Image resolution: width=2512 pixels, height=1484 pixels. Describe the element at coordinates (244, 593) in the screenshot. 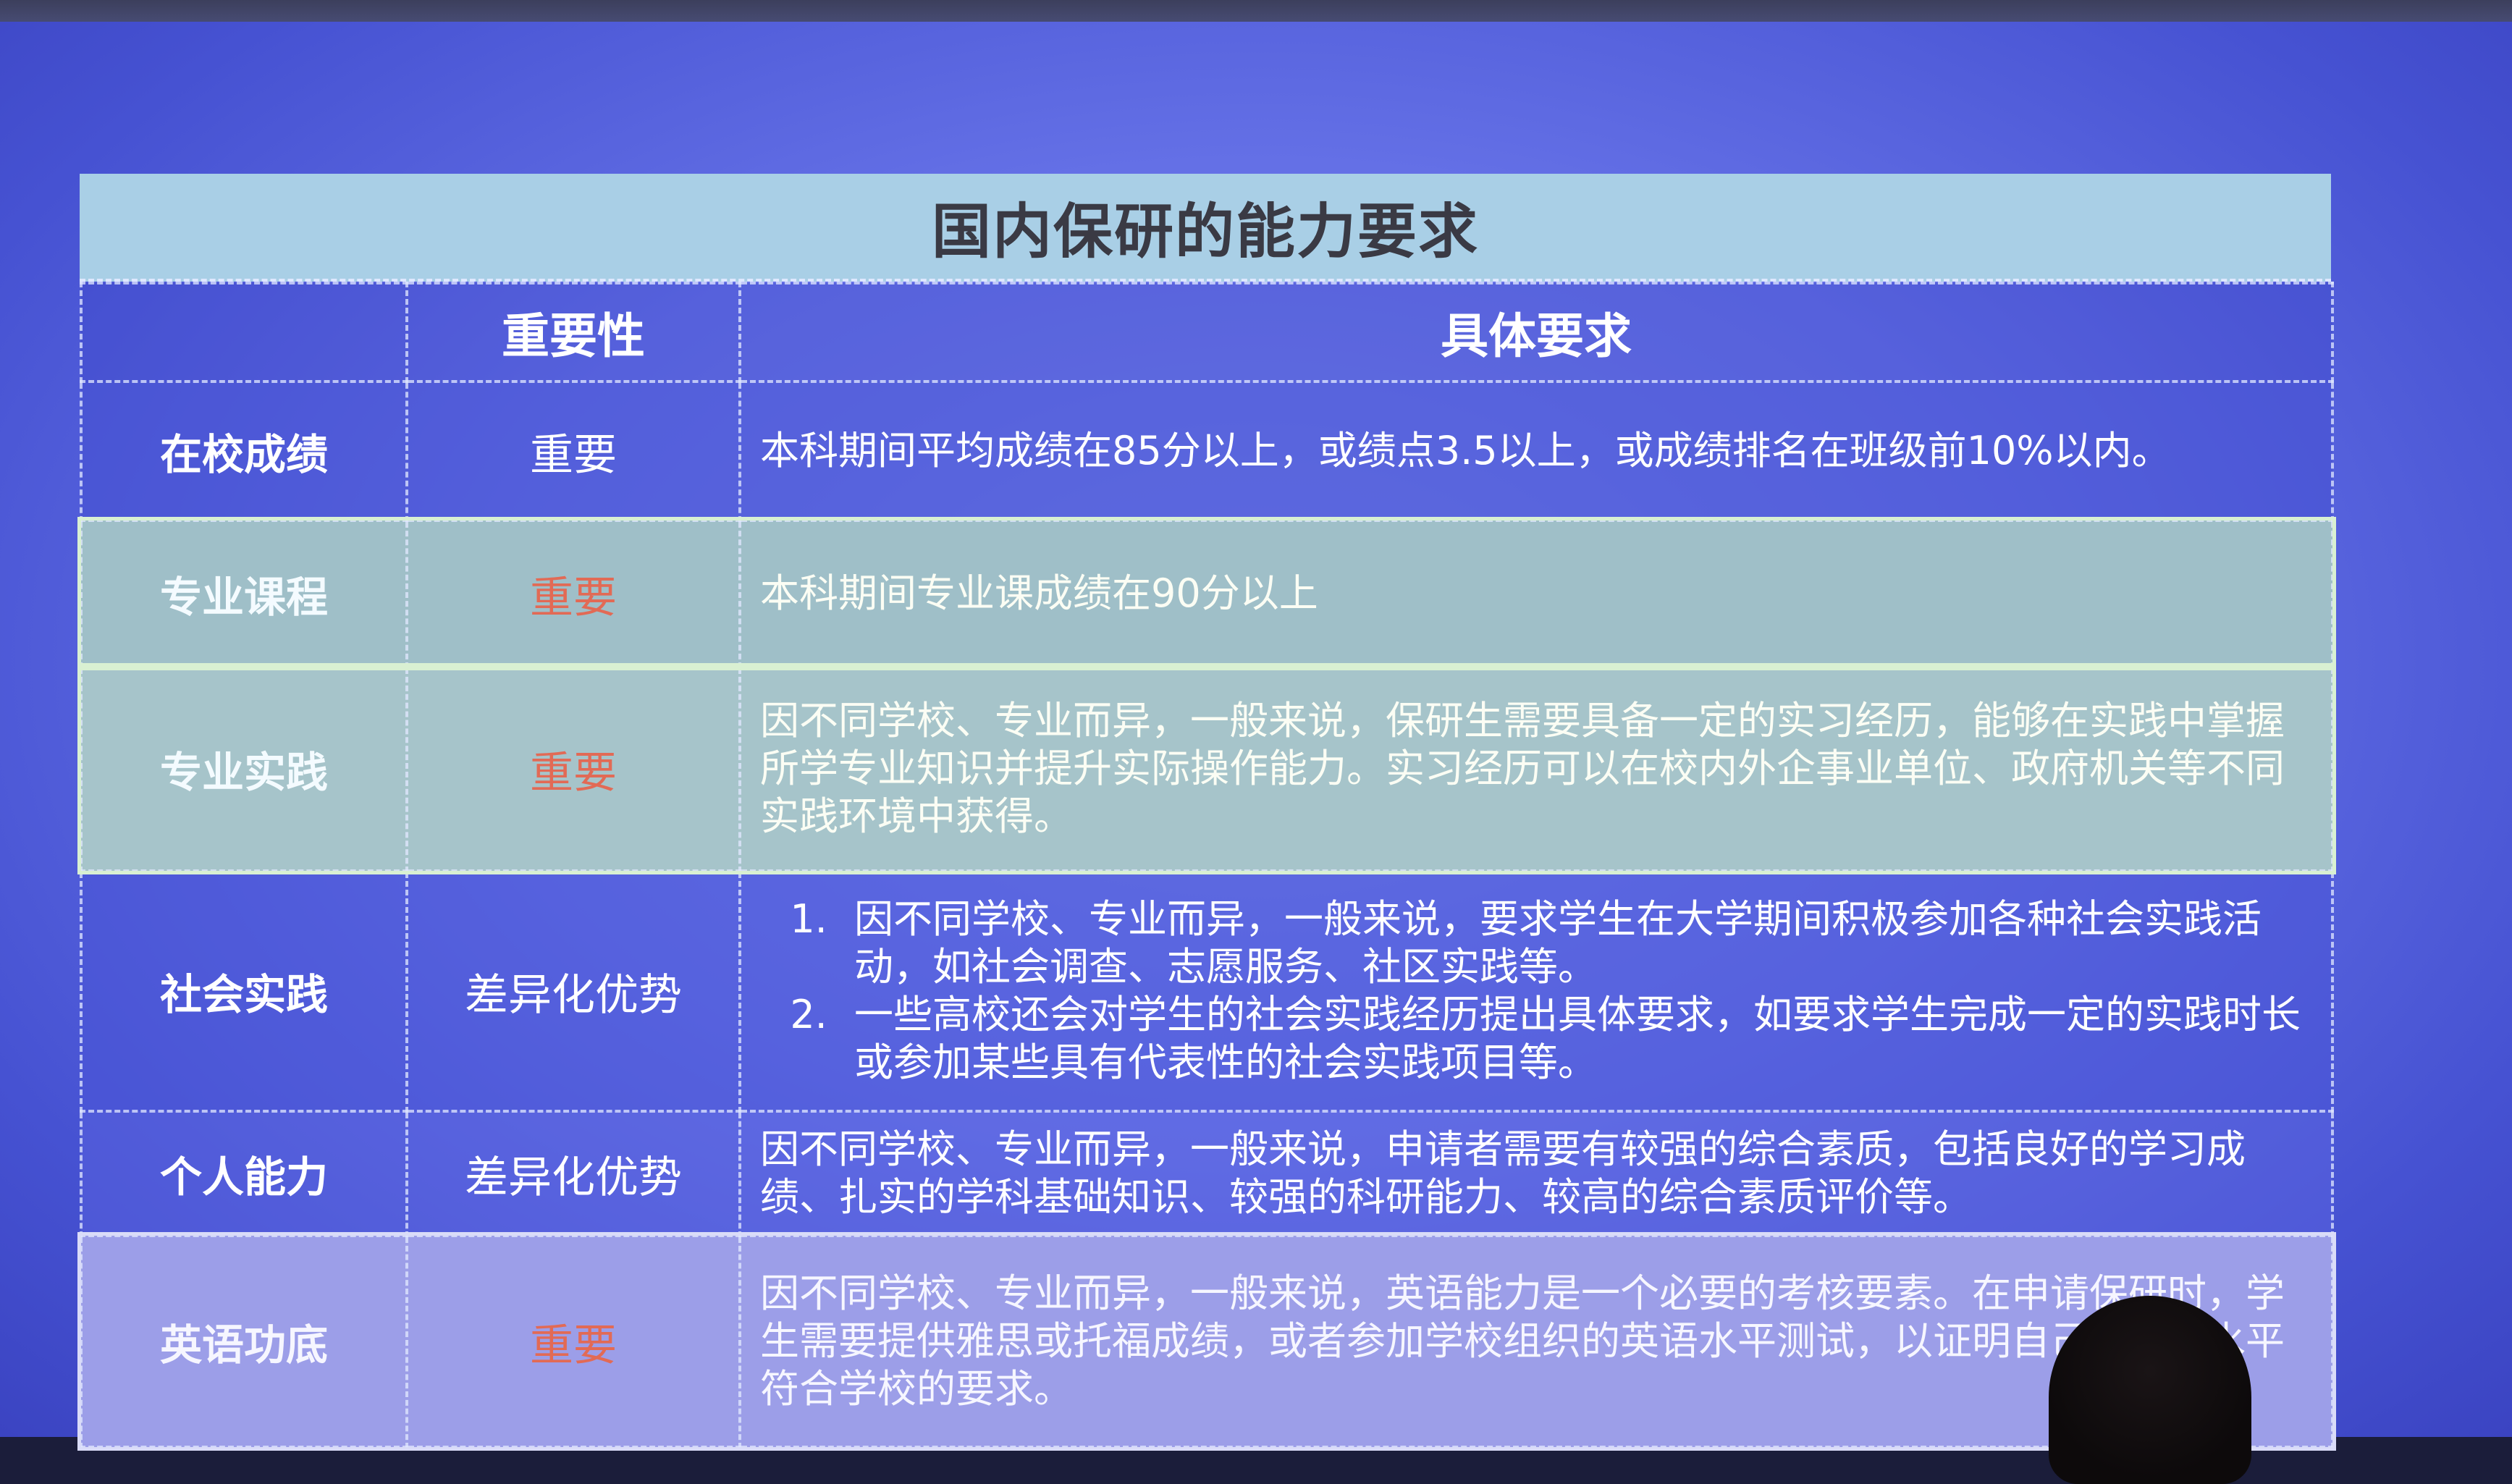

I see `row-category: 专业课程` at that location.